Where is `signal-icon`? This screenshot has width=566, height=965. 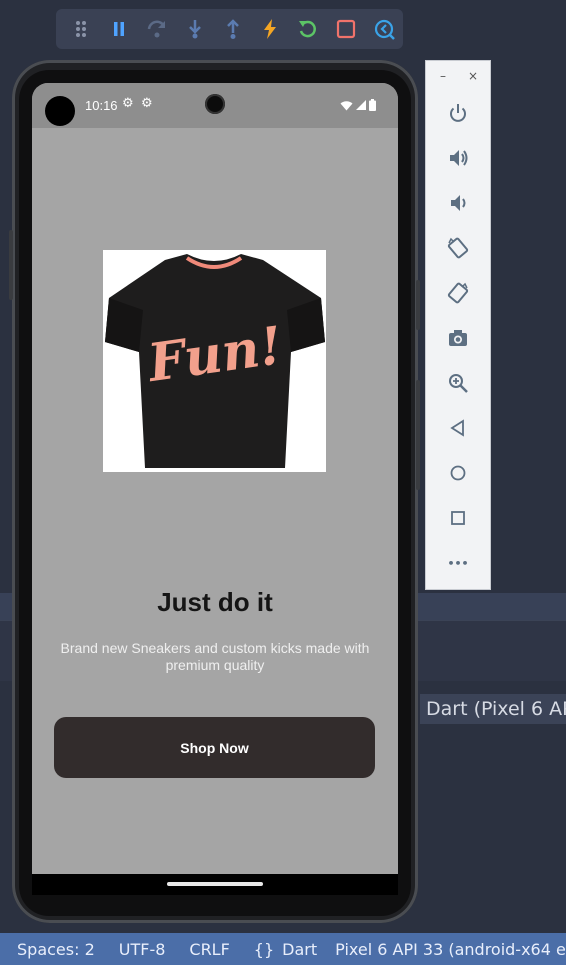
signal-icon is located at coordinates (361, 105).